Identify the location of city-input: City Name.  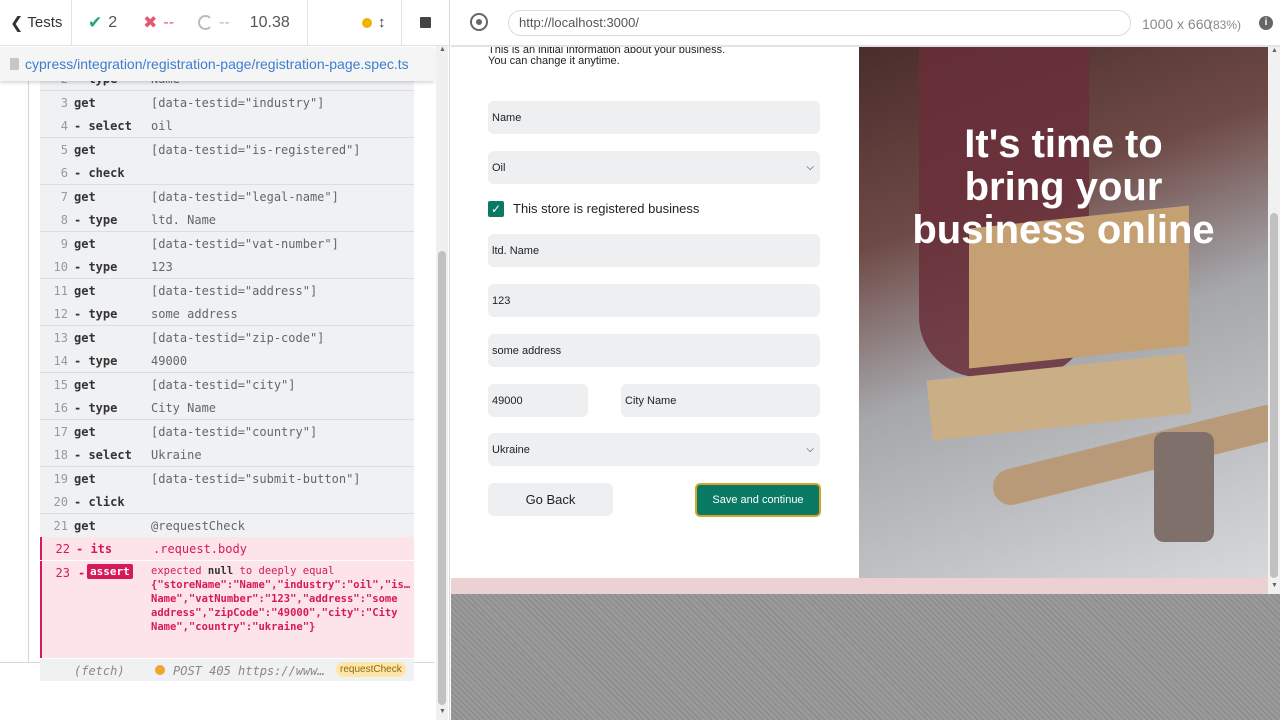
(720, 400).